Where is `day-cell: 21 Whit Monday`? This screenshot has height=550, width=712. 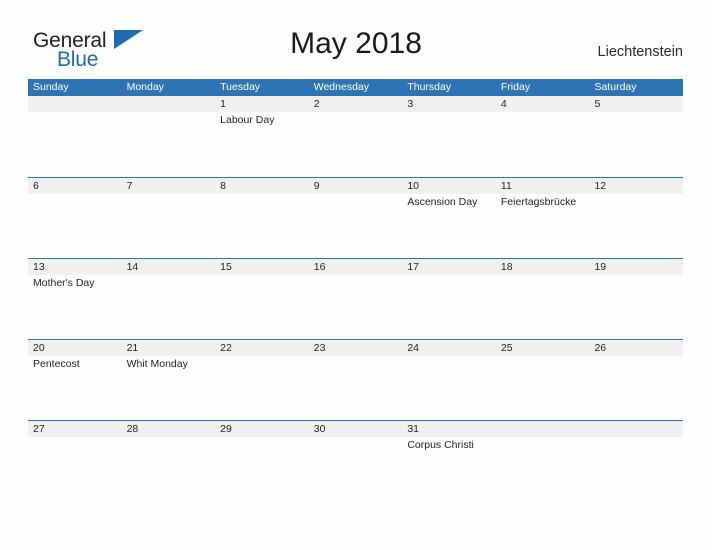 day-cell: 21 Whit Monday is located at coordinates (168, 380).